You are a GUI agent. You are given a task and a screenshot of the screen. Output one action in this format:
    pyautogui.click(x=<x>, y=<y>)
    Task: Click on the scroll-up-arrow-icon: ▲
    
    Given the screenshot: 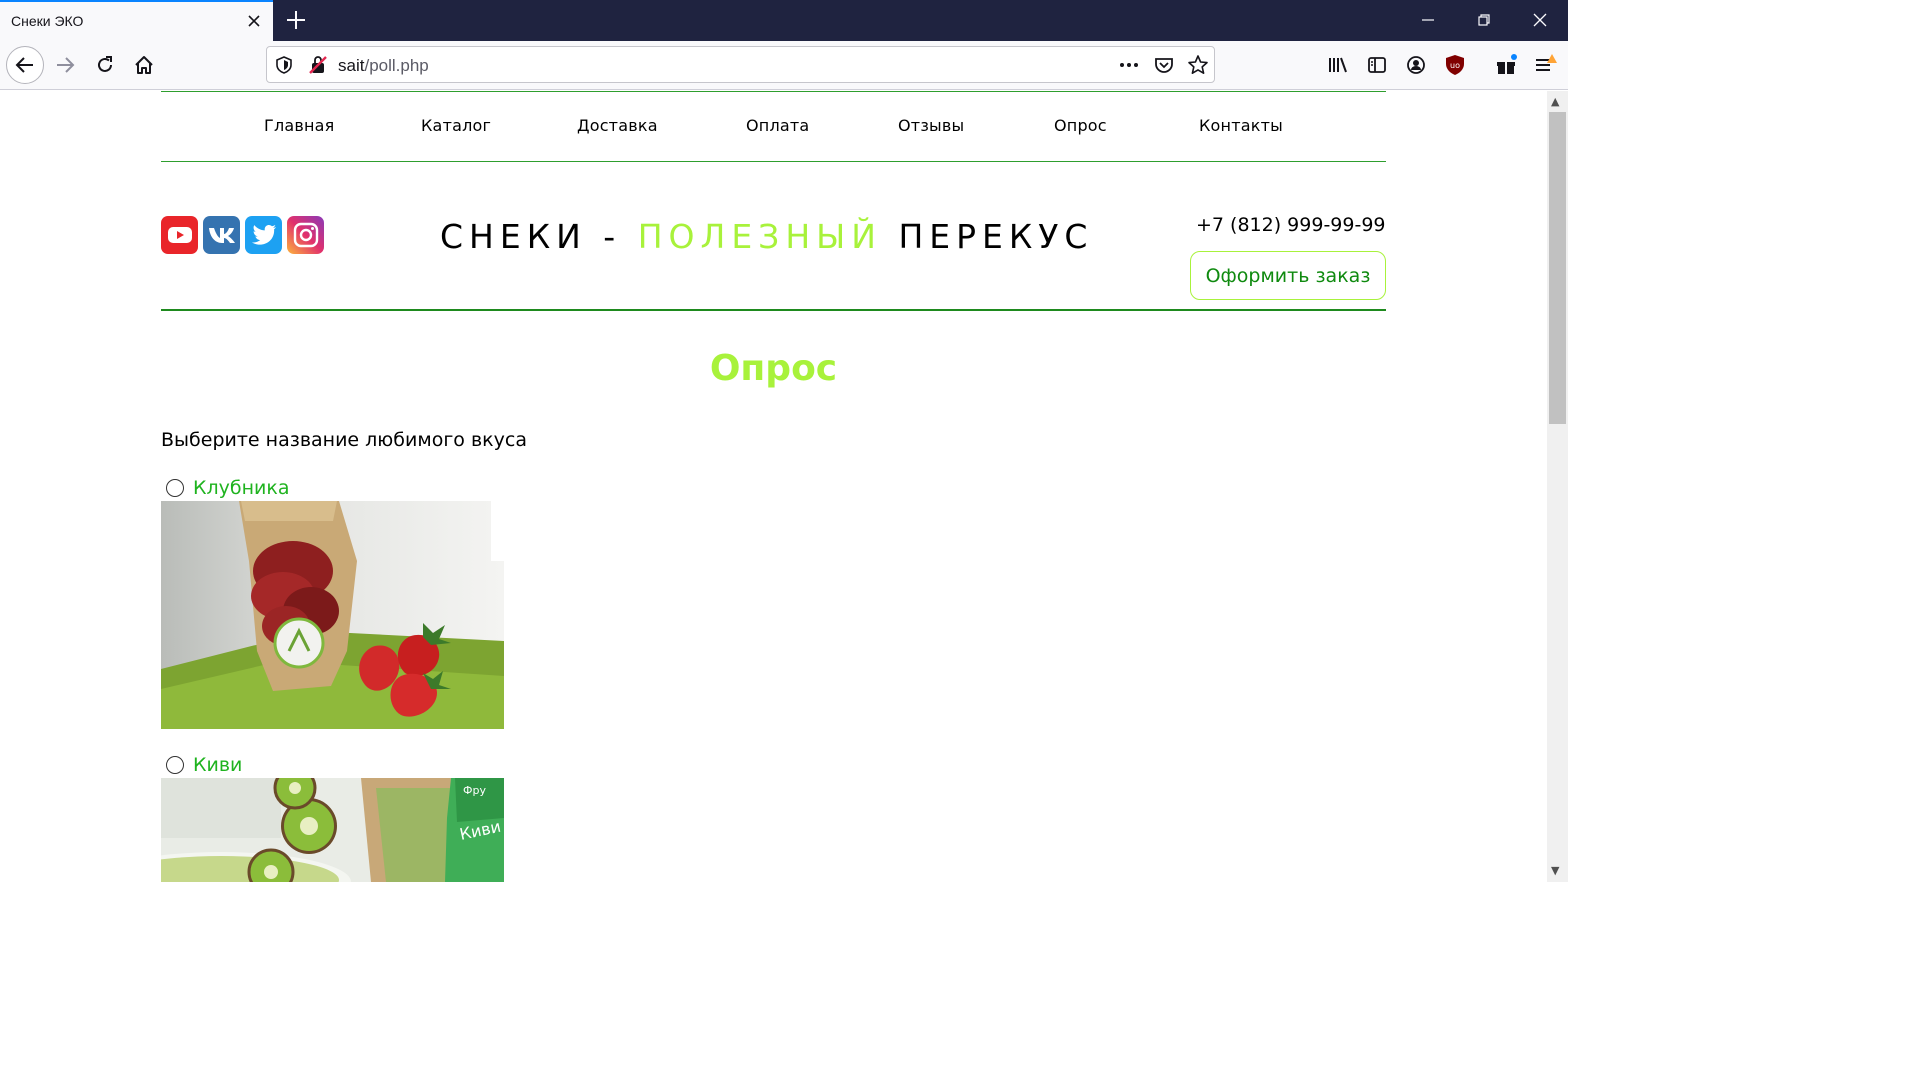 What is the action you would take?
    pyautogui.click(x=1555, y=101)
    